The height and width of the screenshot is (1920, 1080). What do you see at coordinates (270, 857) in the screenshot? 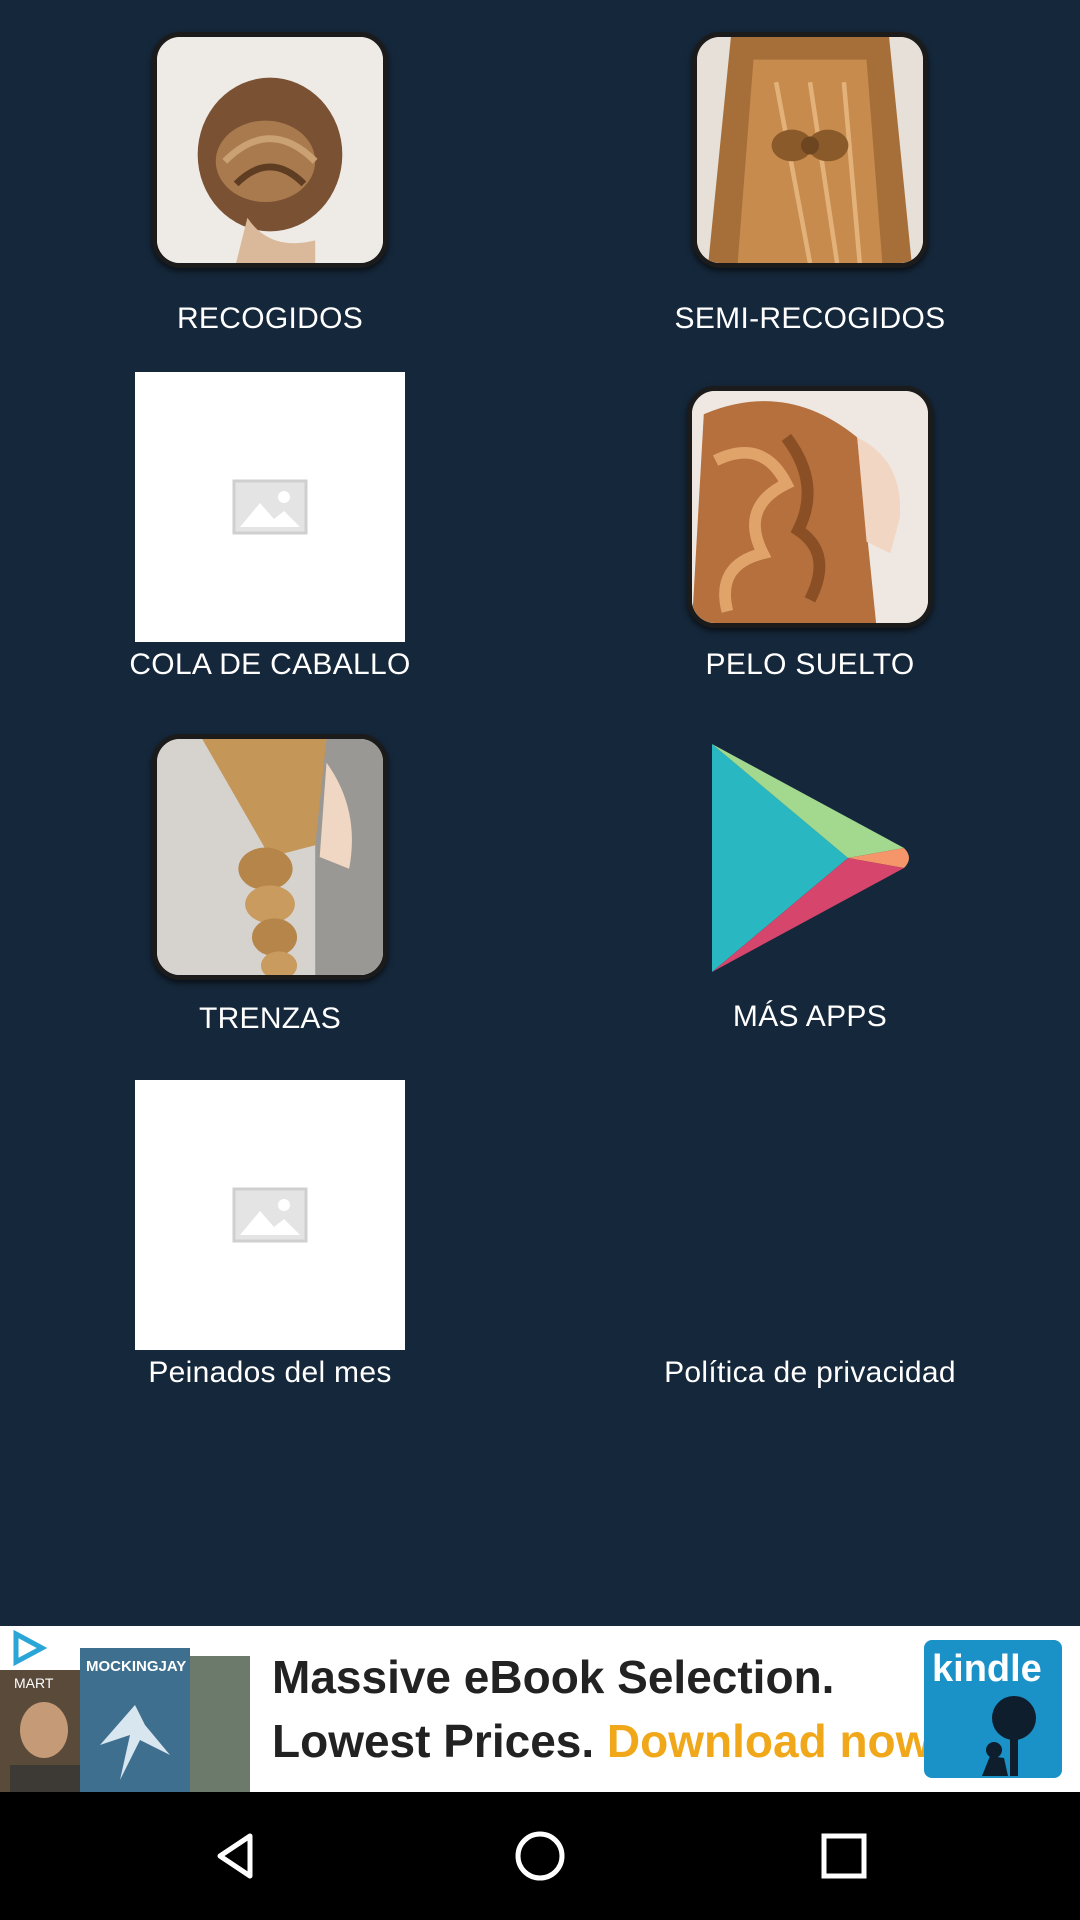
I see `trenzas-image` at bounding box center [270, 857].